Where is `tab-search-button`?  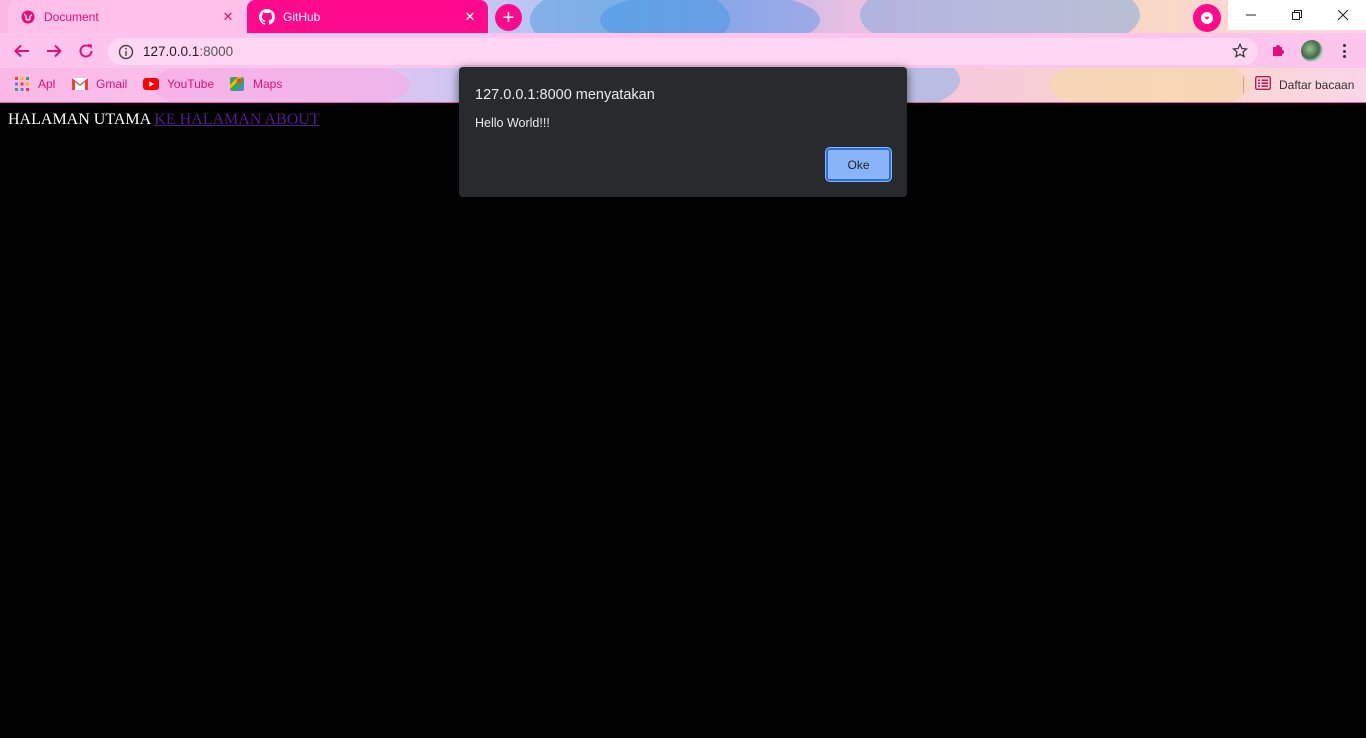
tab-search-button is located at coordinates (1207, 18).